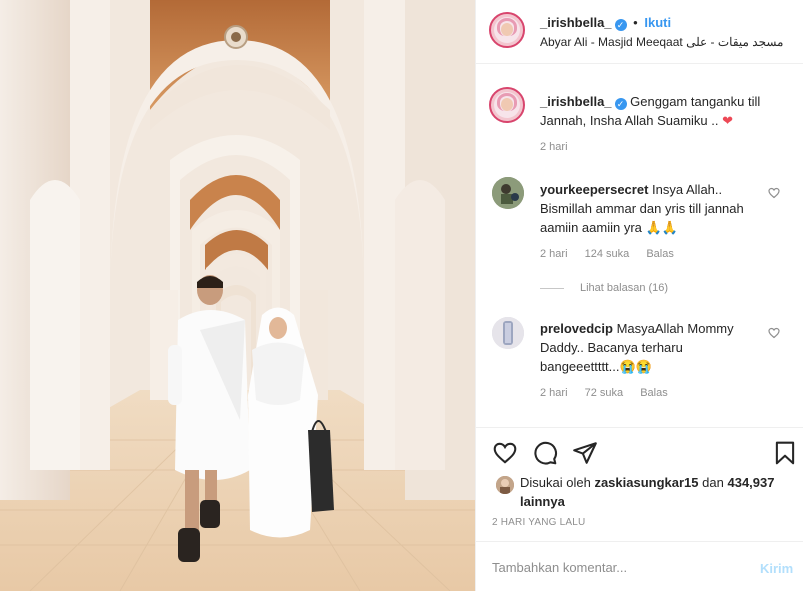 This screenshot has height=591, width=803. What do you see at coordinates (505, 485) in the screenshot?
I see `liker-avatar` at bounding box center [505, 485].